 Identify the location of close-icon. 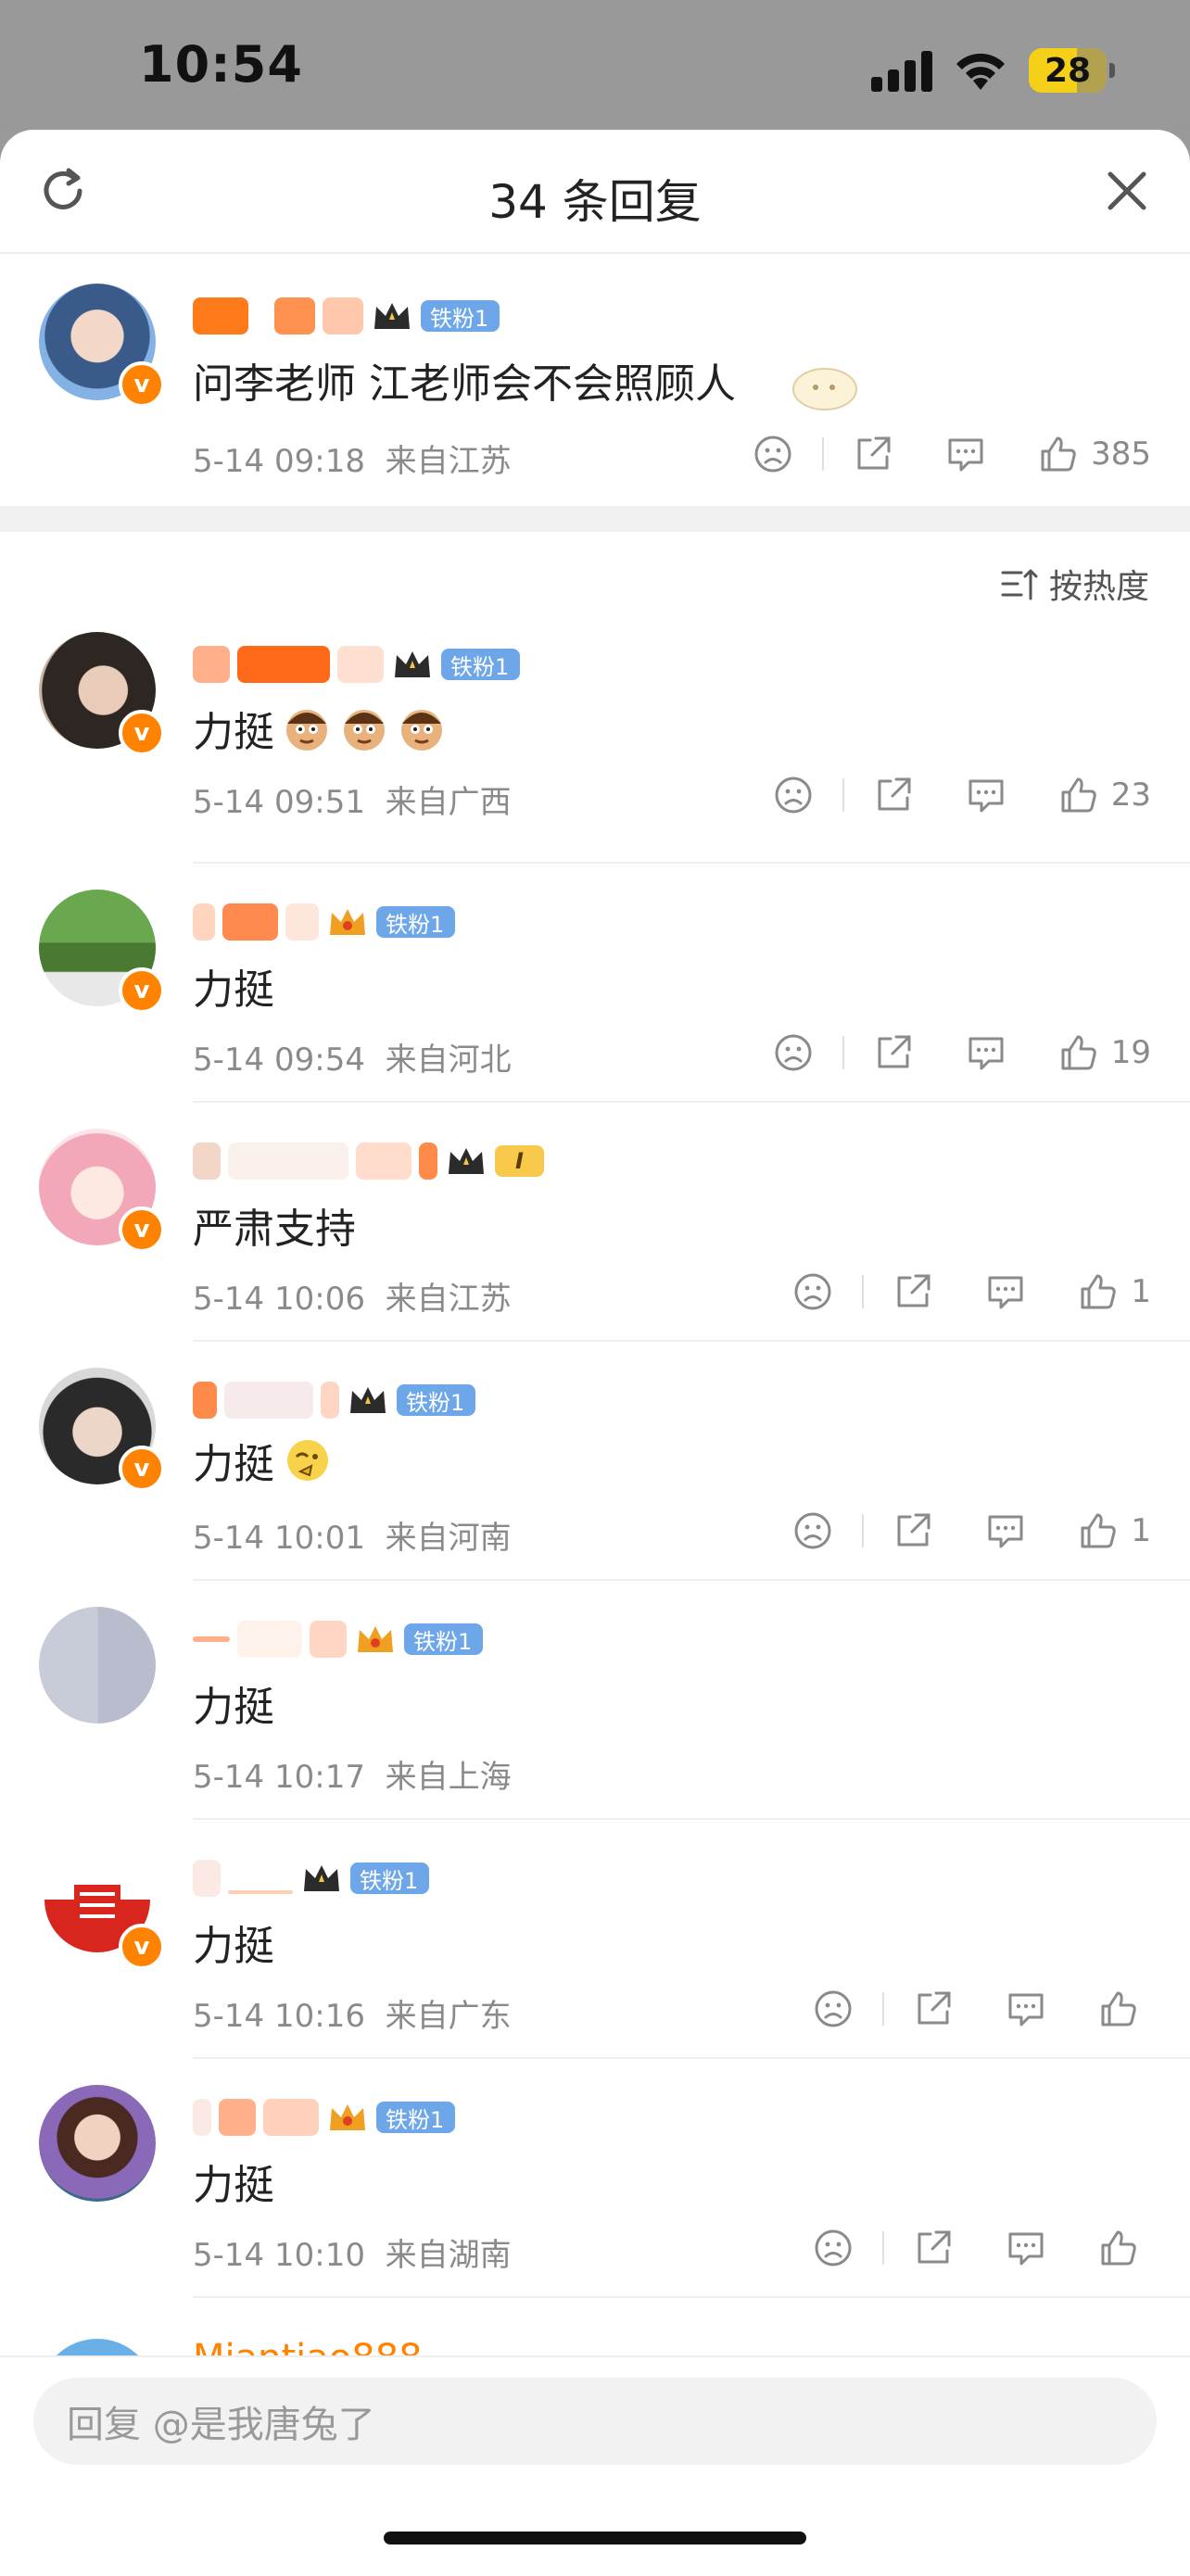
(1127, 191).